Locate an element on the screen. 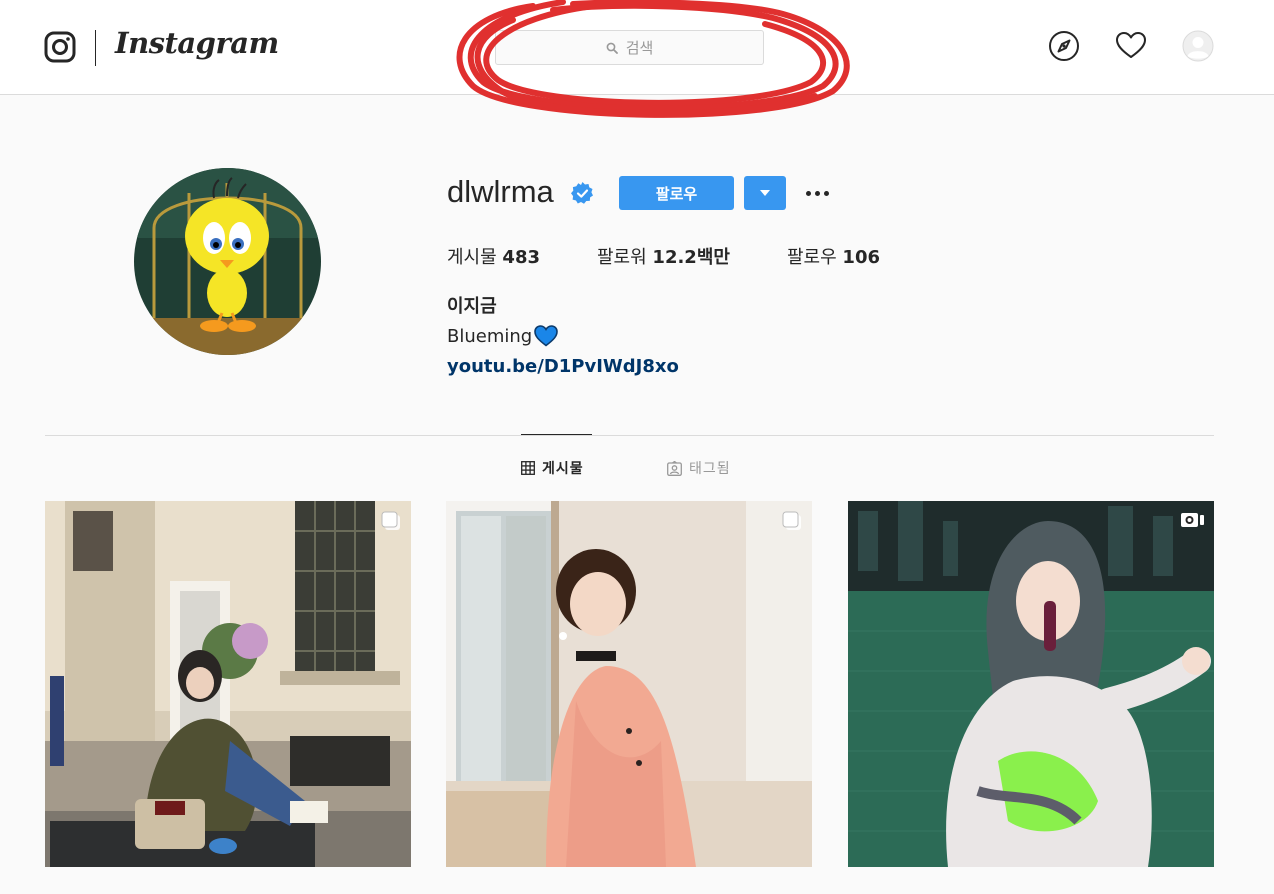  stat-followers-label: 팔로워 is located at coordinates (622, 257).